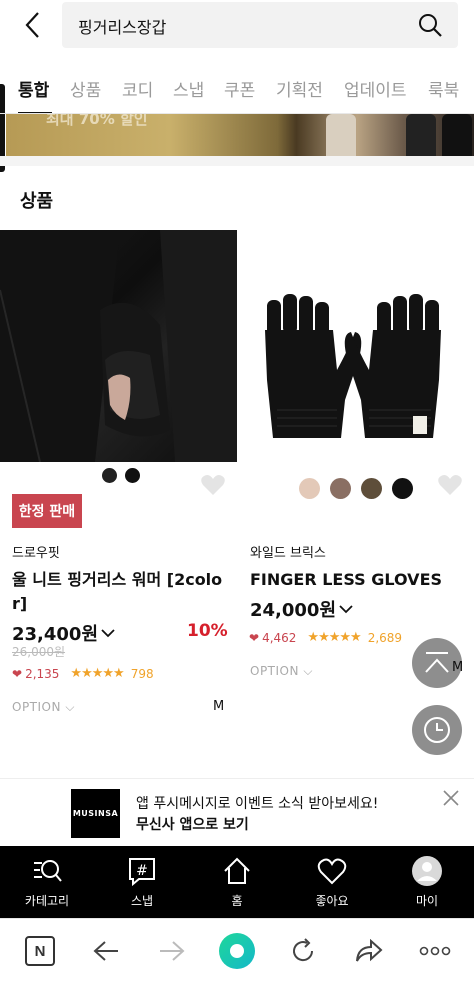 The image size is (474, 981). I want to click on review-count: 798, so click(142, 673).